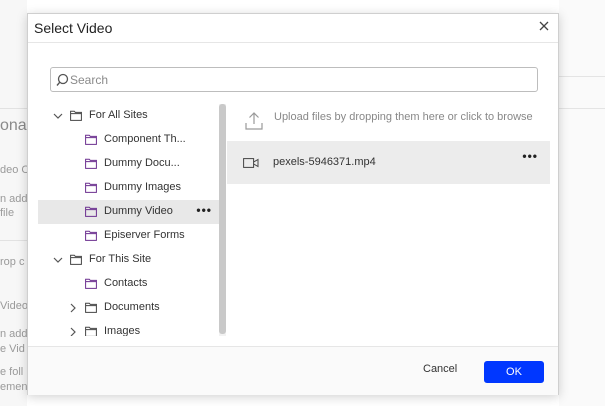 The height and width of the screenshot is (406, 605). Describe the element at coordinates (530, 156) in the screenshot. I see `file-more-options-button: •••` at that location.